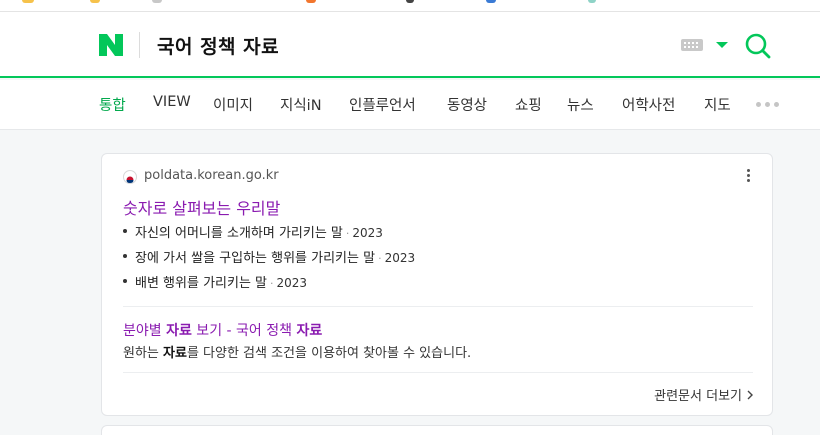 The height and width of the screenshot is (435, 820). I want to click on tab-kin: 지식iN, so click(301, 104).